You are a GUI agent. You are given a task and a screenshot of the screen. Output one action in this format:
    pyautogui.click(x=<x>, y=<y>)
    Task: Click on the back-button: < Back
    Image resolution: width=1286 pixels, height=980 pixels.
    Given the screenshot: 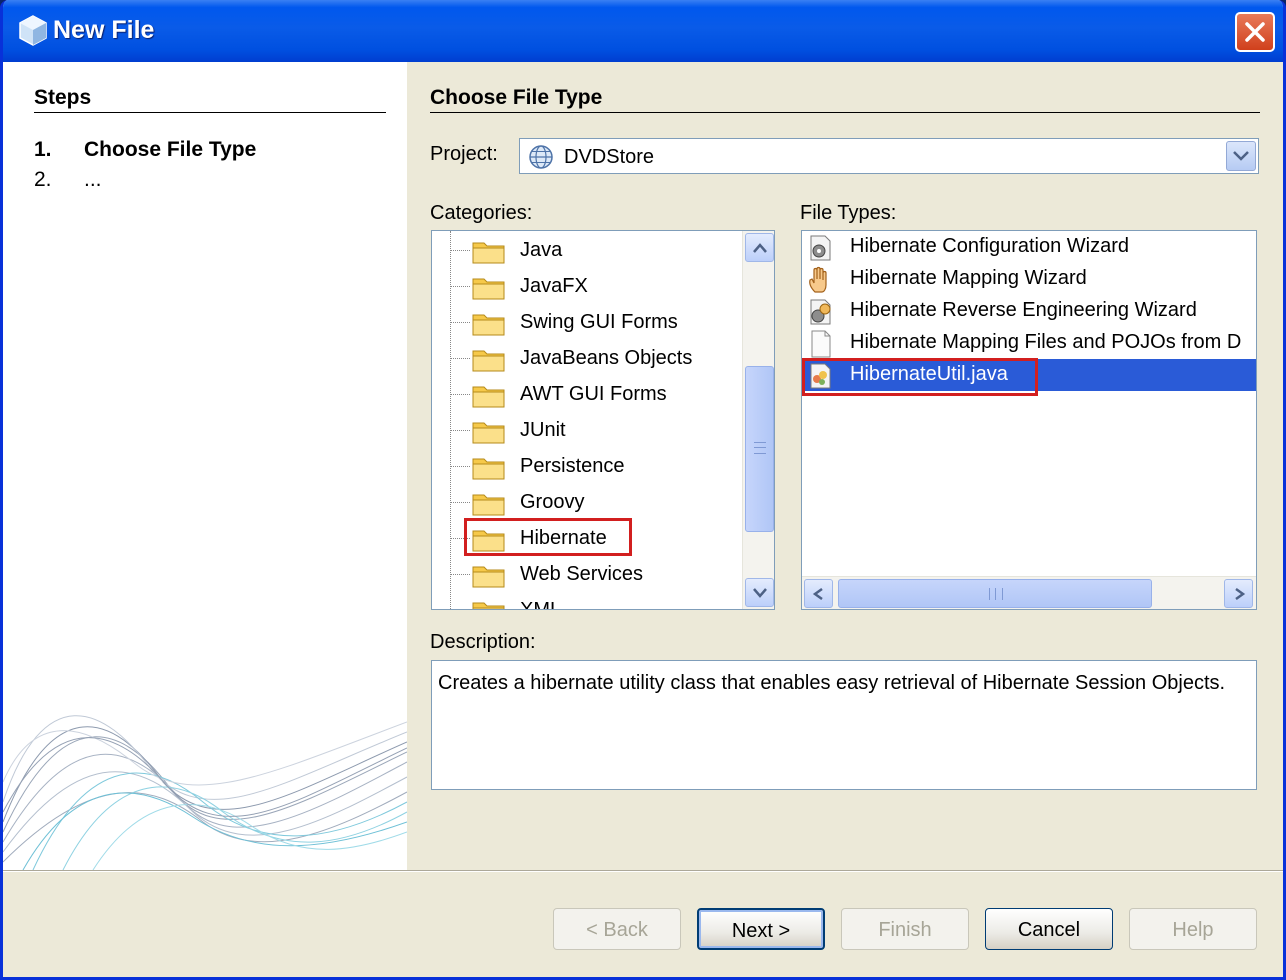 What is the action you would take?
    pyautogui.click(x=617, y=929)
    